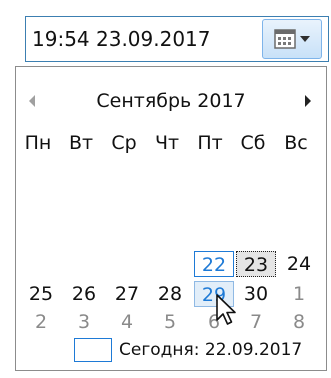 The height and width of the screenshot is (378, 331). I want to click on calendar-day: 25, so click(41, 294).